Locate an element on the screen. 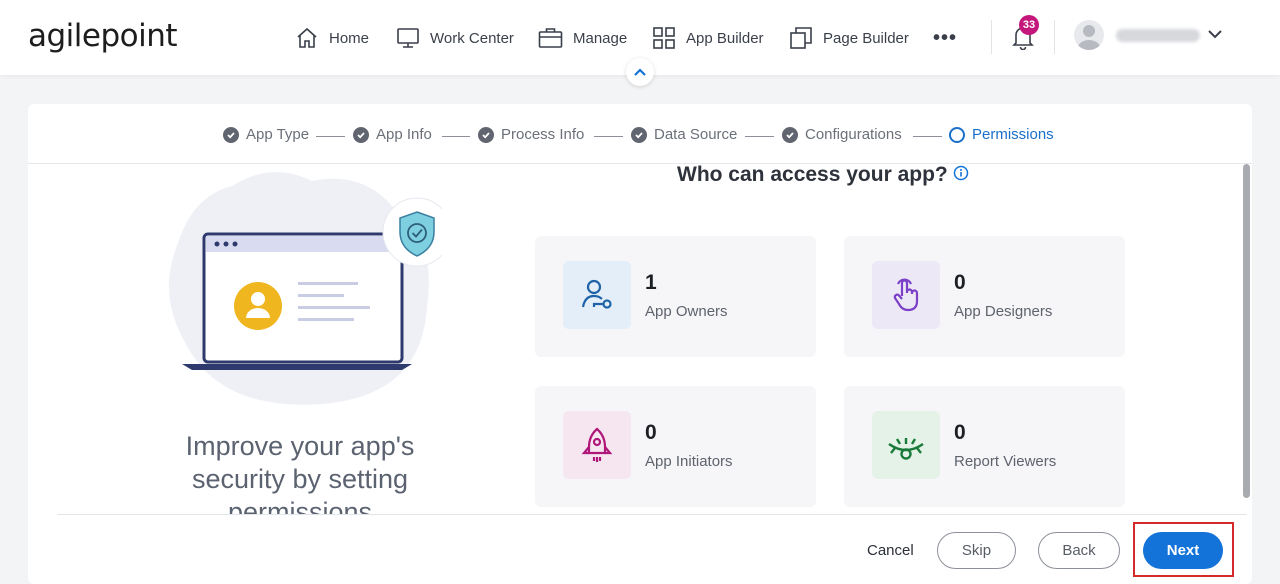  chevron-up-icon is located at coordinates (640, 72).